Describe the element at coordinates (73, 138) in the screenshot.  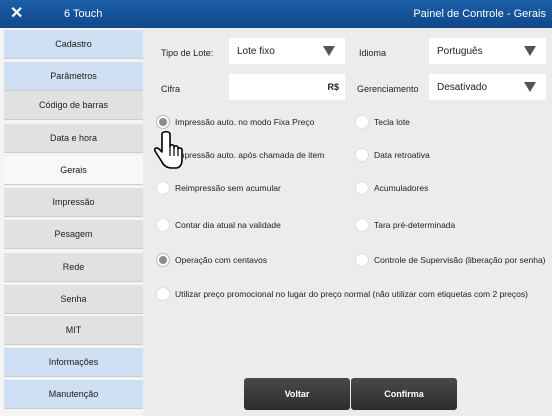
I see `sidebar-item-data-e-hora: Data e hora` at that location.